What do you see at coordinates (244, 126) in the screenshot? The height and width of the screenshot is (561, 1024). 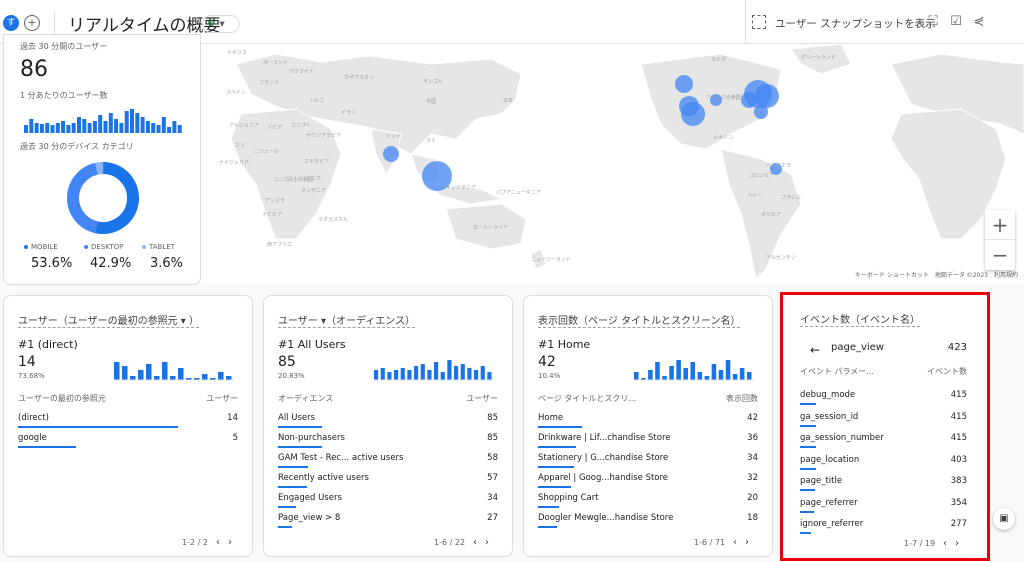 I see `map-label: アルジェリア` at bounding box center [244, 126].